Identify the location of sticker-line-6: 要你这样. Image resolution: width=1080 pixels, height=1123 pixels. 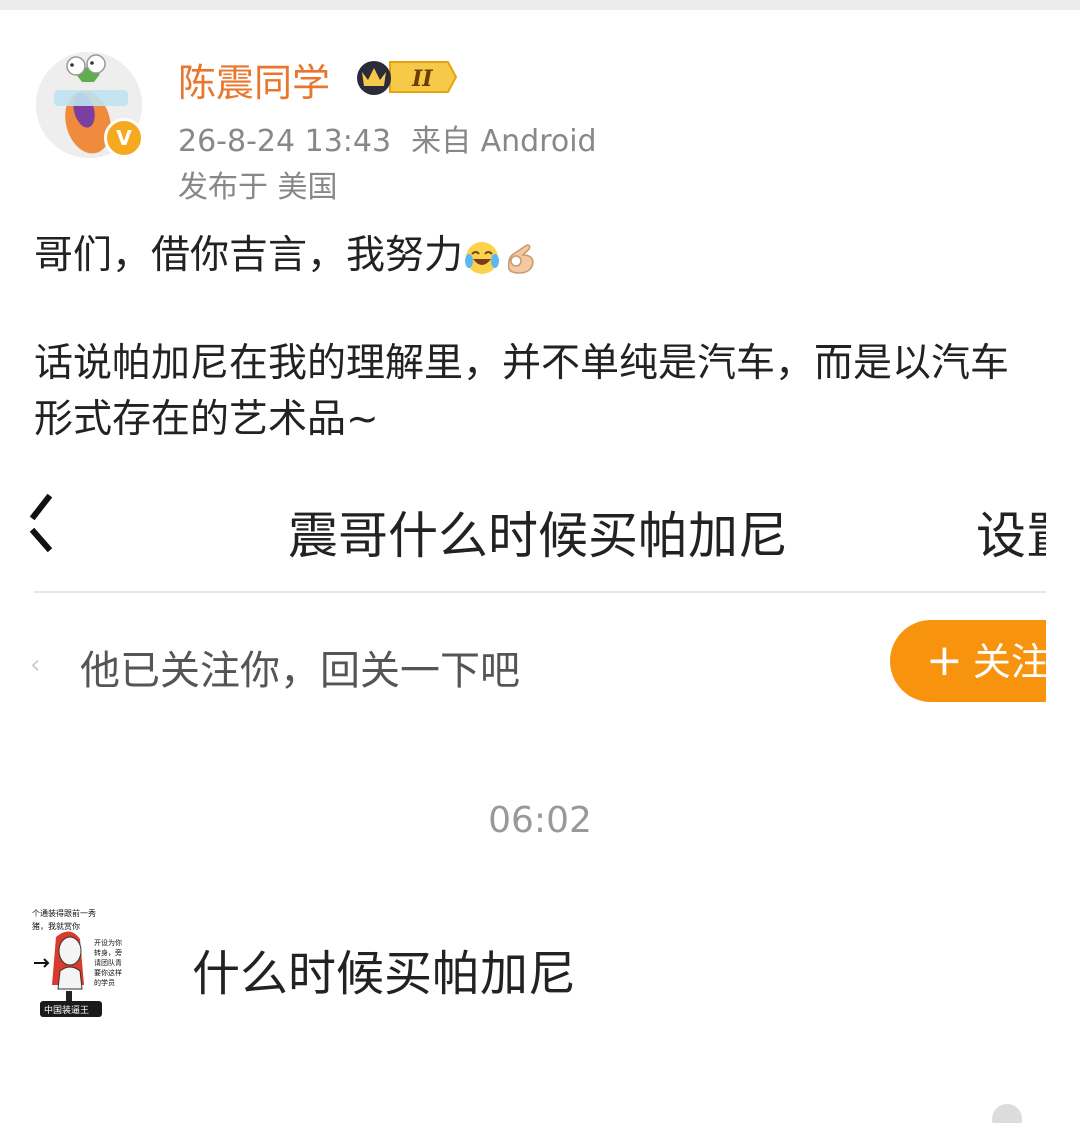
(108, 972).